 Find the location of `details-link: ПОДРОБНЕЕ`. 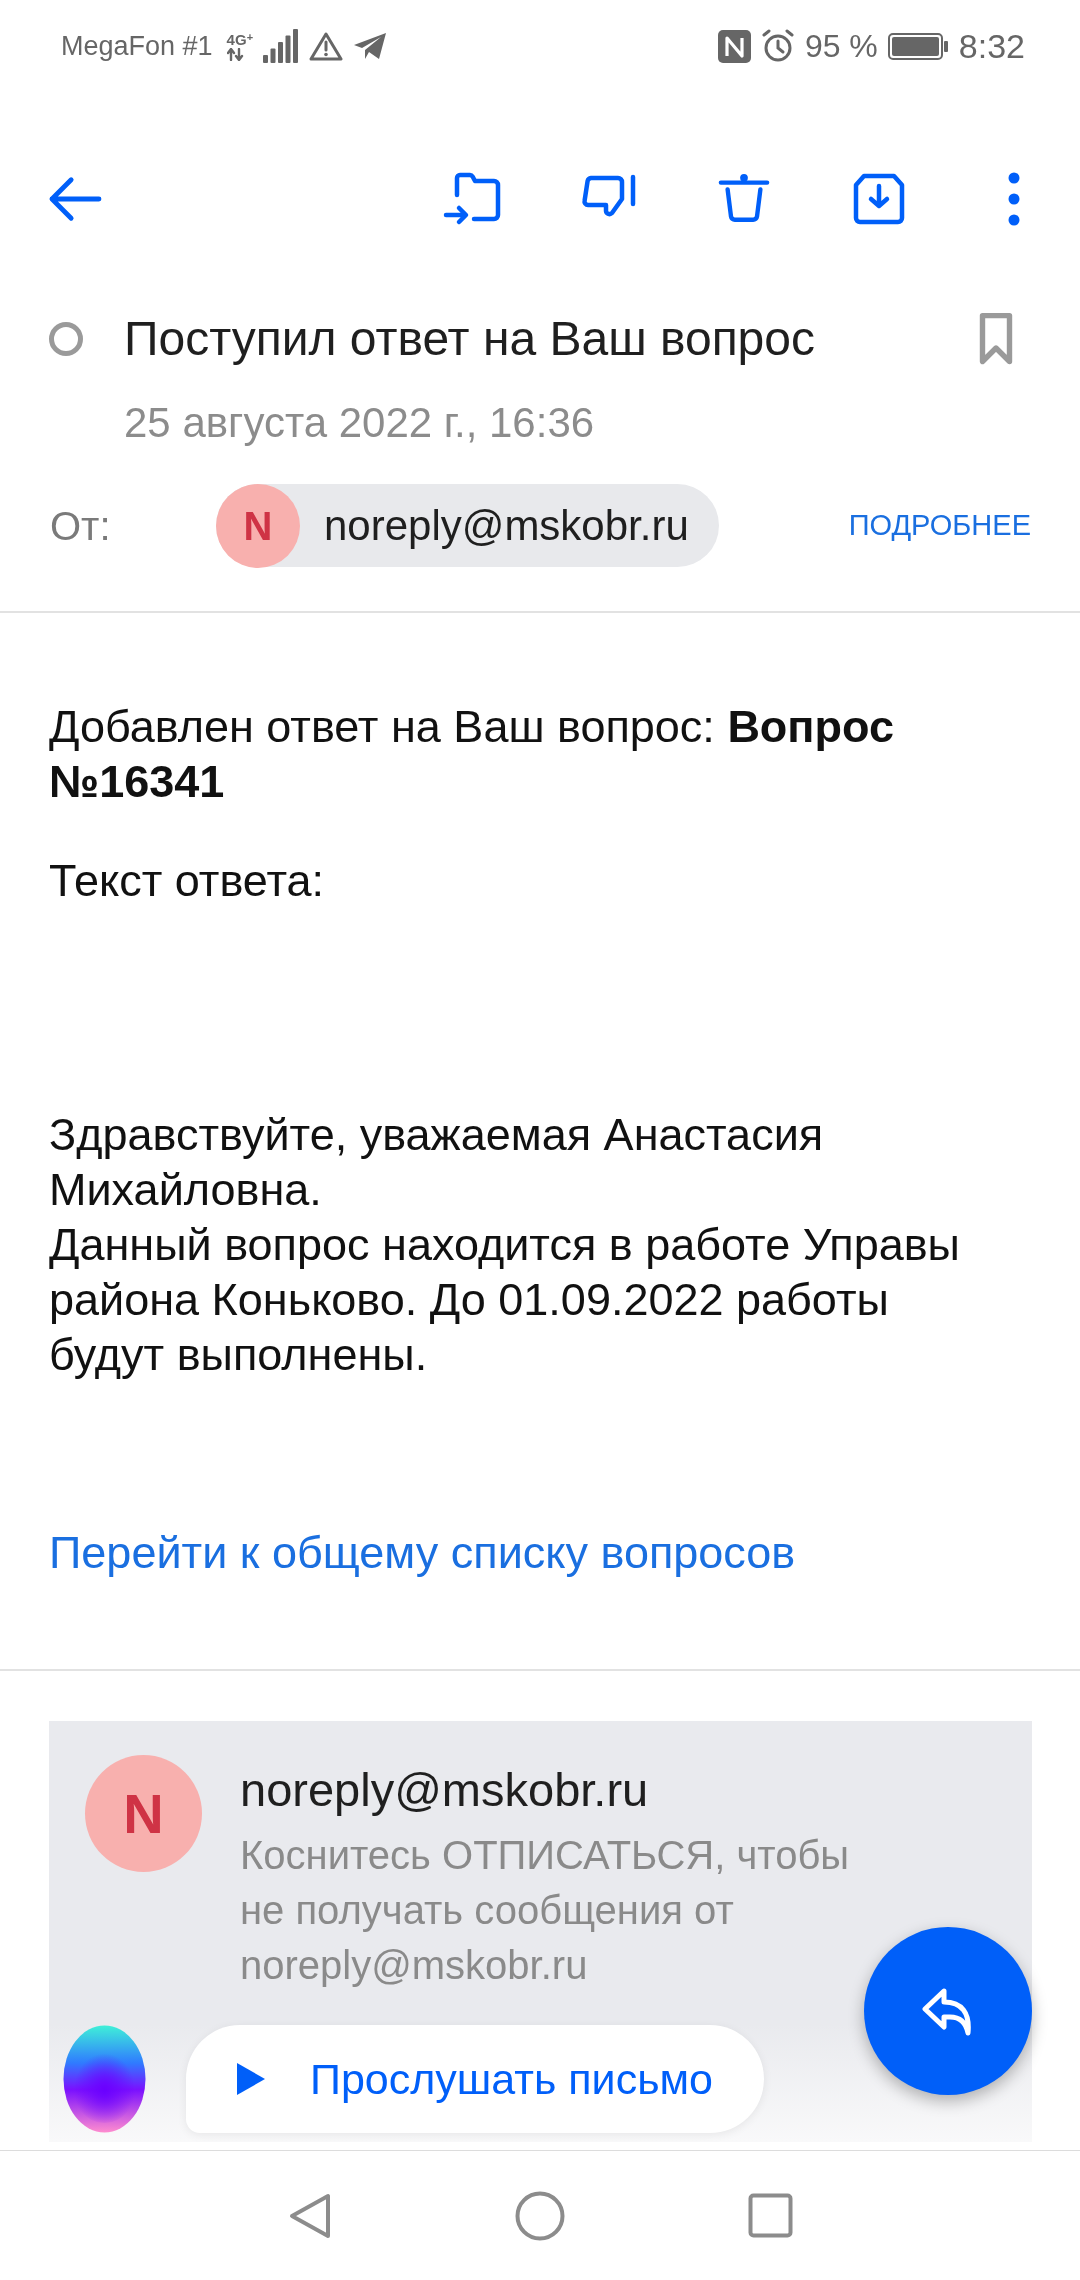

details-link: ПОДРОБНЕЕ is located at coordinates (939, 525).